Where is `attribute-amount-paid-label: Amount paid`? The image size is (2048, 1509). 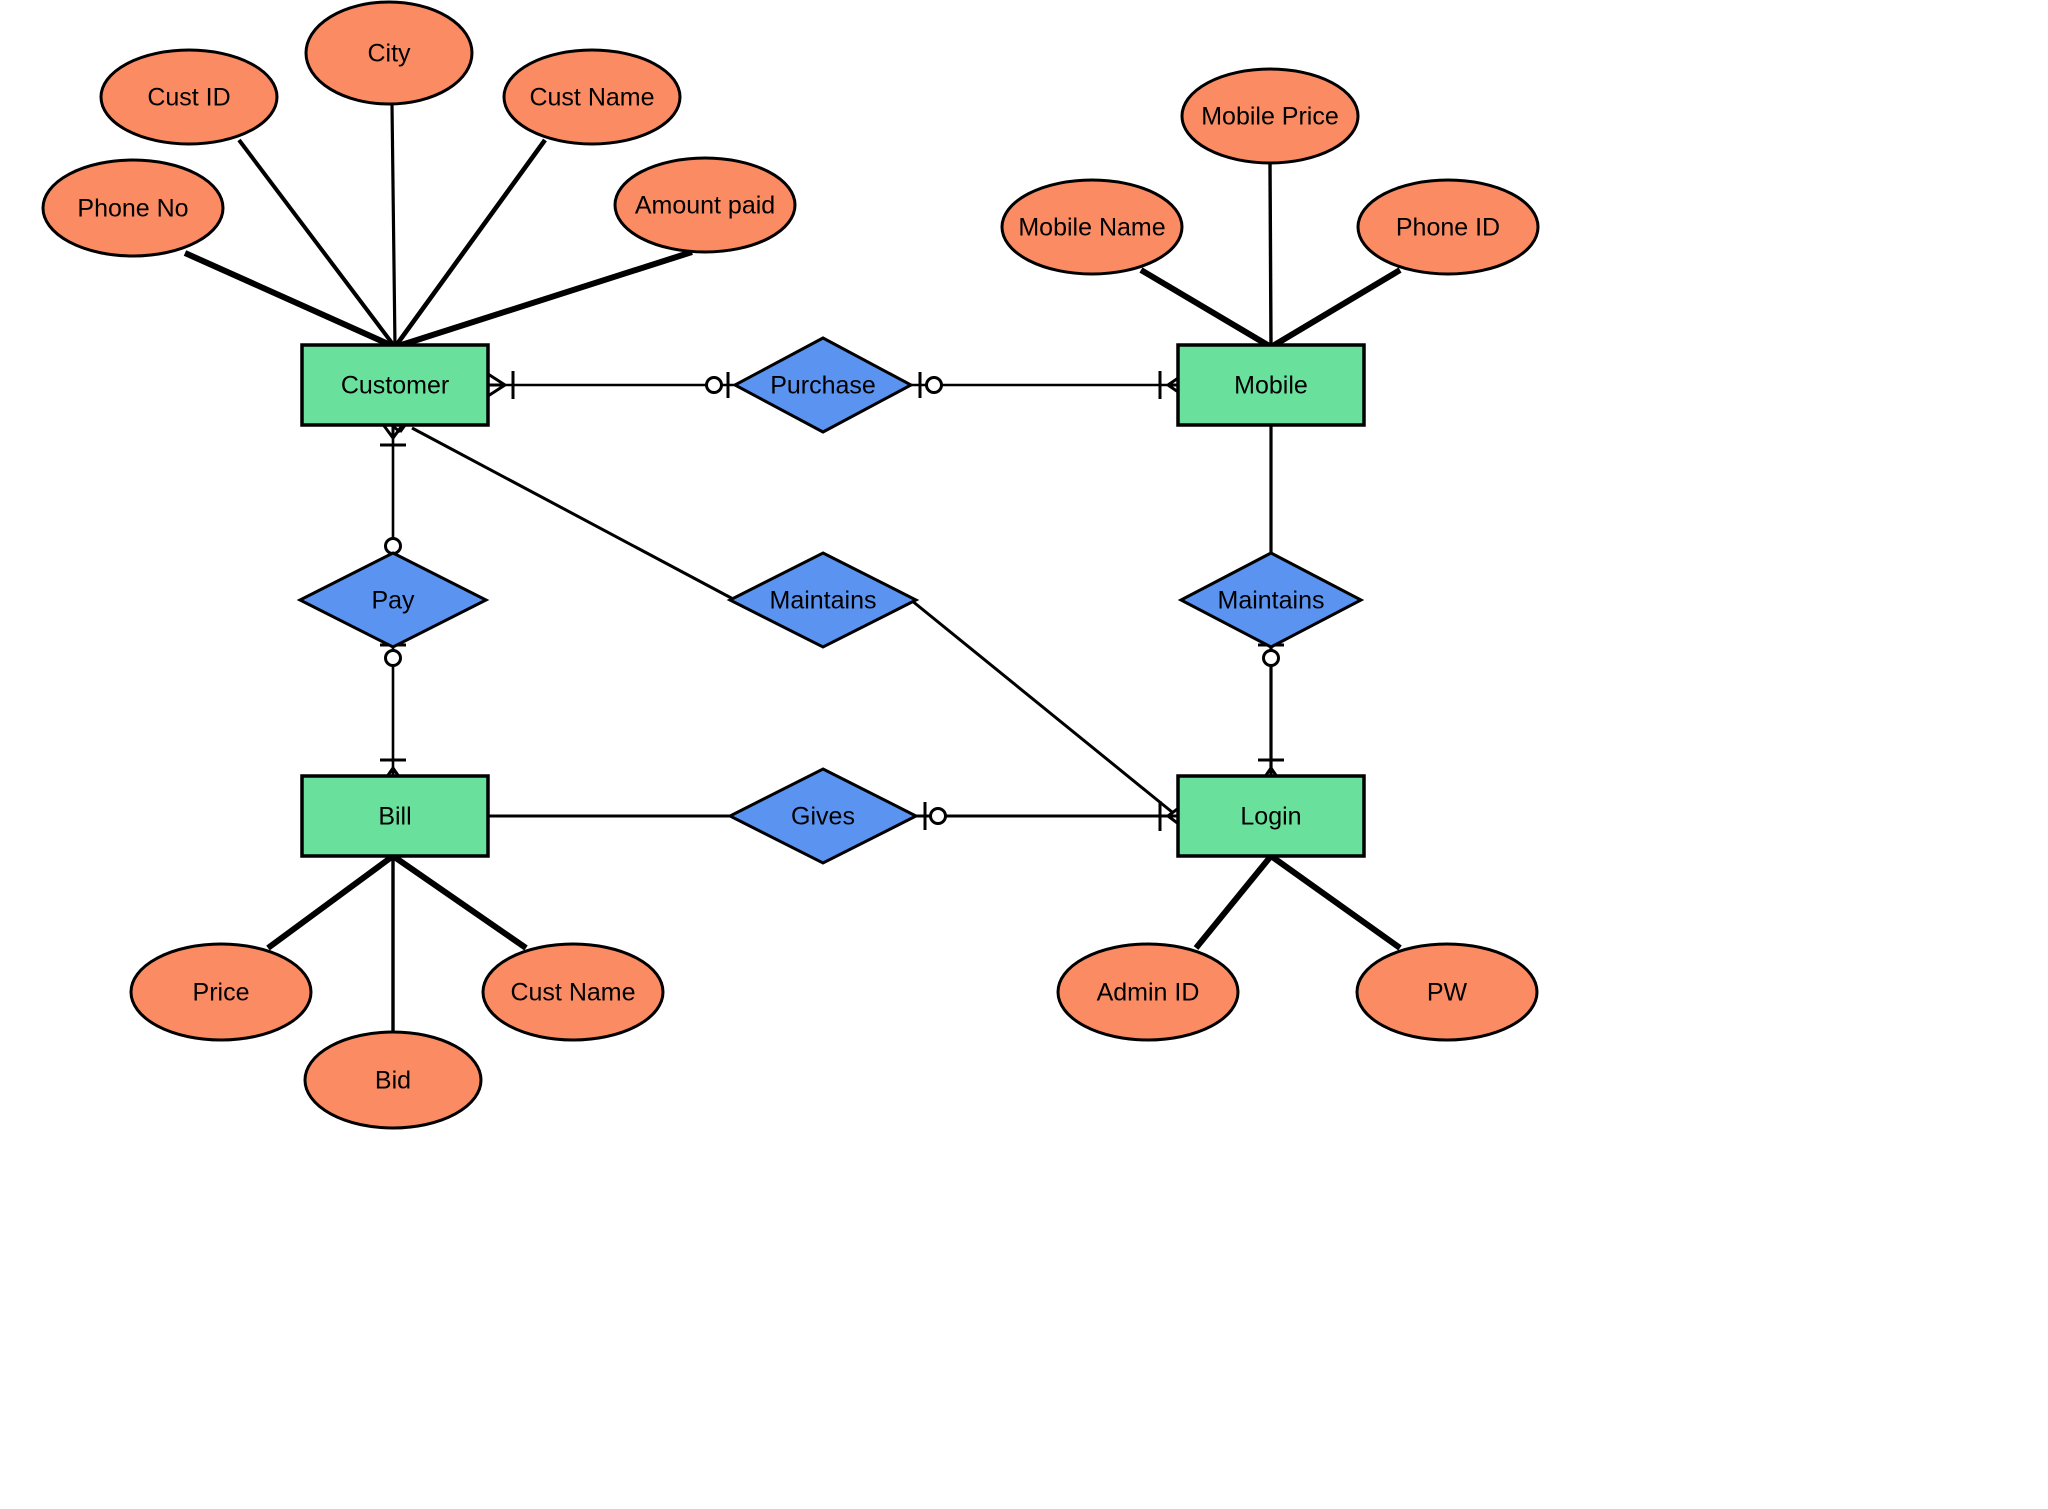 attribute-amount-paid-label: Amount paid is located at coordinates (705, 206).